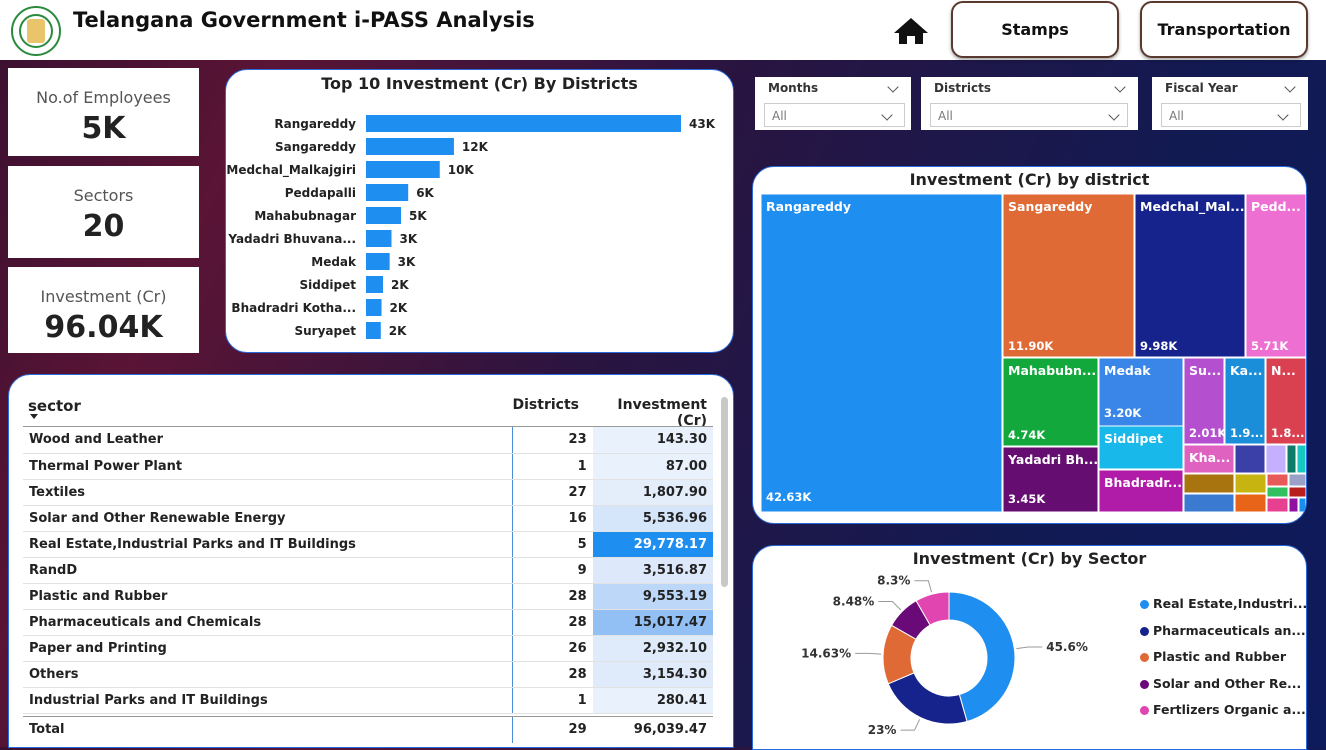 The width and height of the screenshot is (1326, 750). What do you see at coordinates (1213, 656) in the screenshot?
I see `legend-item: Plastic and Rubber` at bounding box center [1213, 656].